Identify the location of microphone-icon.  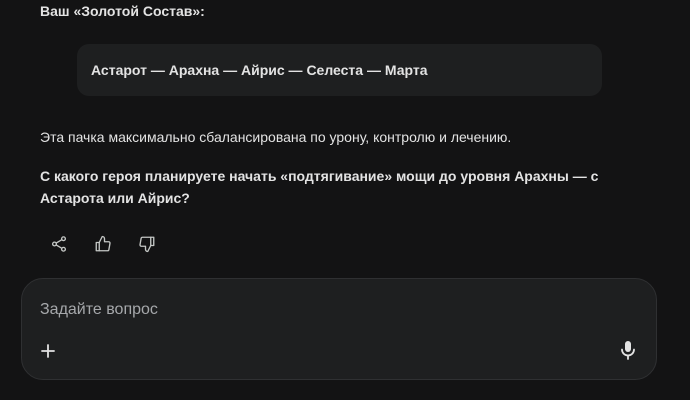
(628, 352).